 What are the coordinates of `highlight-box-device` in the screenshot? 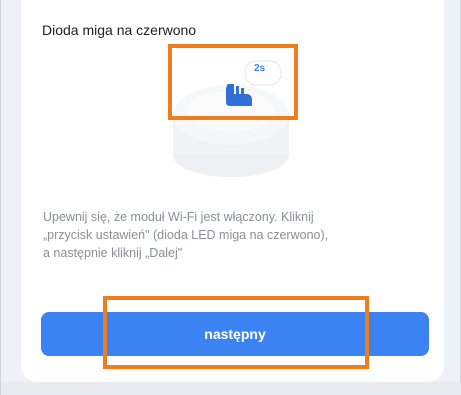 It's located at (233, 82).